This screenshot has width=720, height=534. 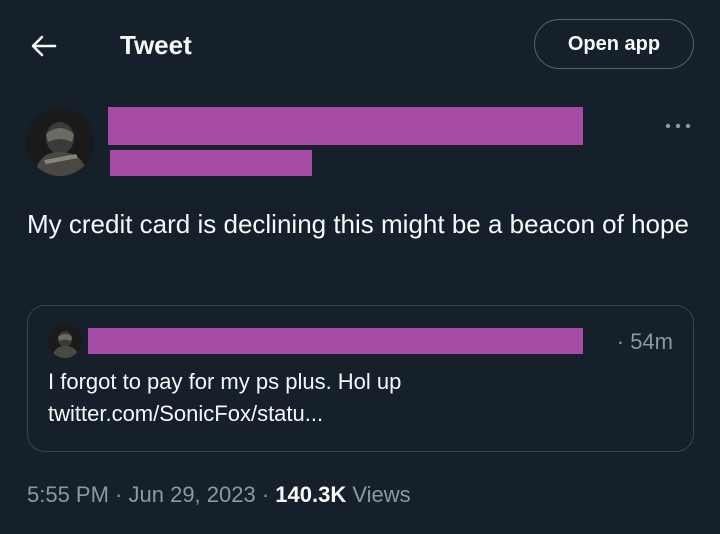 What do you see at coordinates (192, 494) in the screenshot?
I see `tweet-date: Jun 29, 2023` at bounding box center [192, 494].